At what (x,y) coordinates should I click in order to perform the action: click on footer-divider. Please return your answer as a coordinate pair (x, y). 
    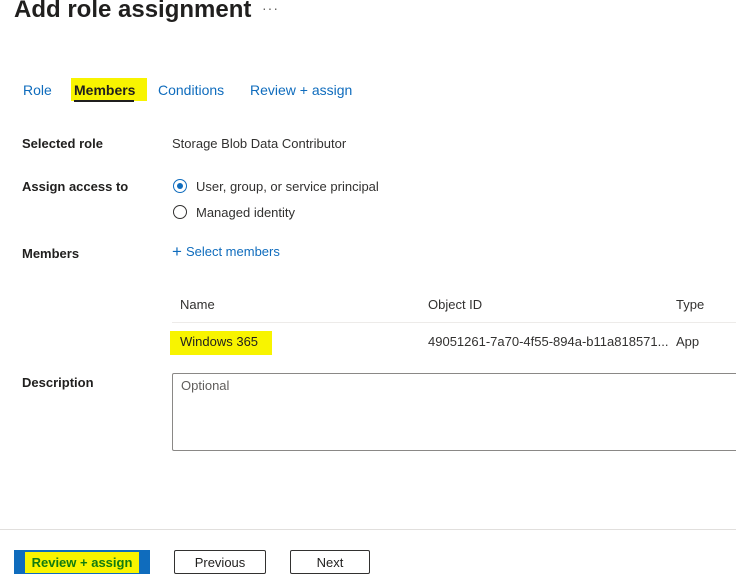
    Looking at the image, I should click on (368, 529).